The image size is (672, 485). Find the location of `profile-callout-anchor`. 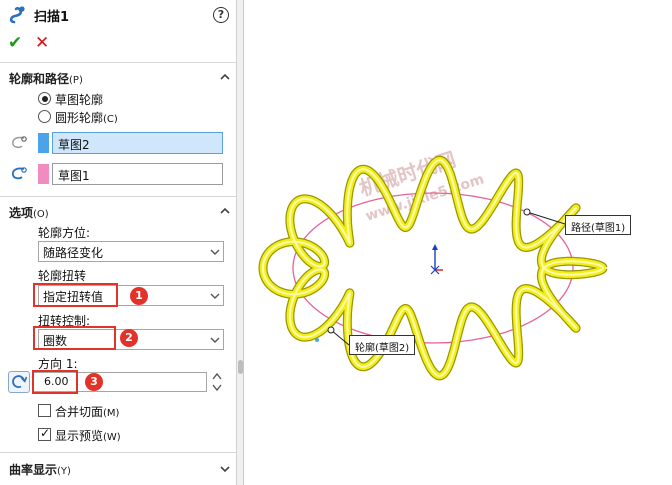

profile-callout-anchor is located at coordinates (331, 330).